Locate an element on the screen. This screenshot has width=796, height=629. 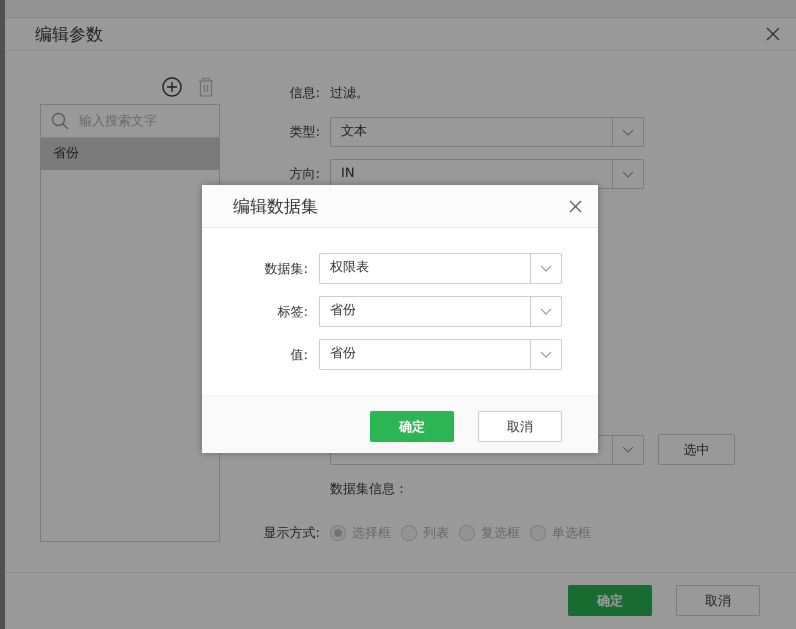
dataset-info-text: 数据集信息： is located at coordinates (369, 489).